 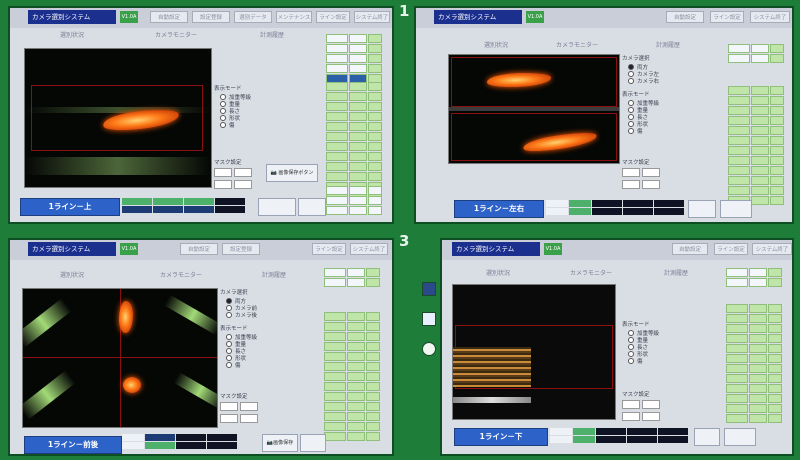 I want to click on grade-table, so click(x=756, y=145).